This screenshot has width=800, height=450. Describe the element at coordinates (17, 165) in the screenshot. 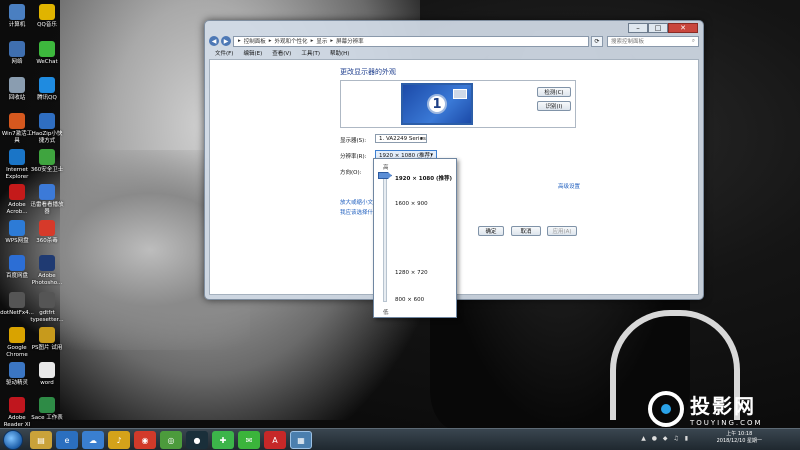

I see `desktop-icon: Internet Explorer` at that location.